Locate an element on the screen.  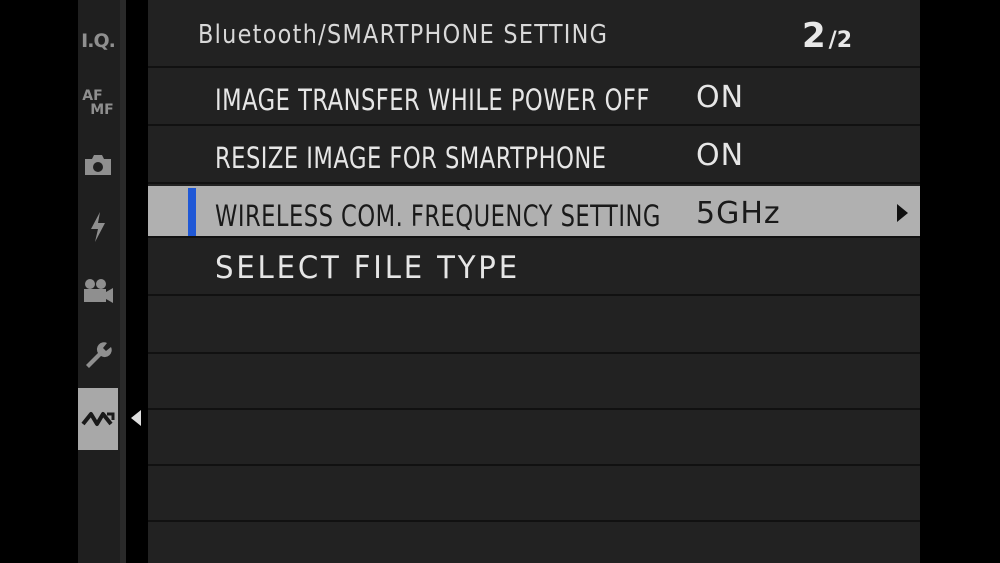
active-tab-pointer-icon is located at coordinates (136, 418).